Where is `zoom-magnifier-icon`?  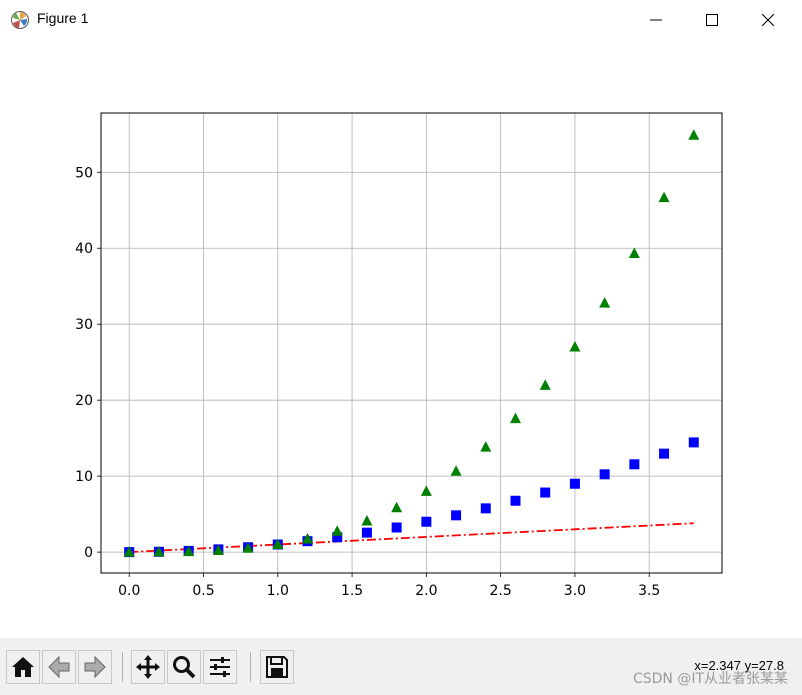
zoom-magnifier-icon is located at coordinates (184, 667).